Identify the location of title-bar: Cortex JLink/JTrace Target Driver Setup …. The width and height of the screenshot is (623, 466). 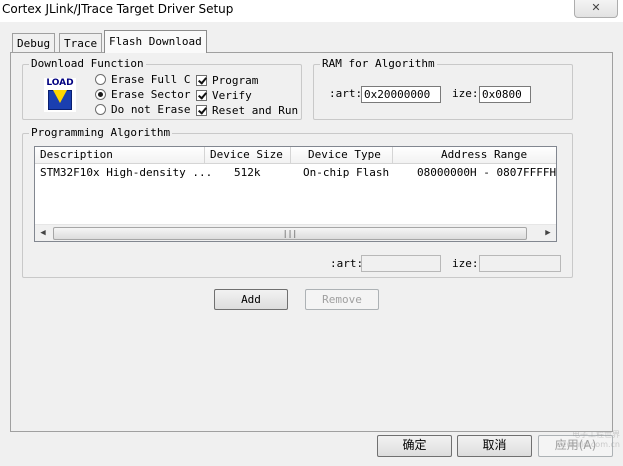
(311, 11).